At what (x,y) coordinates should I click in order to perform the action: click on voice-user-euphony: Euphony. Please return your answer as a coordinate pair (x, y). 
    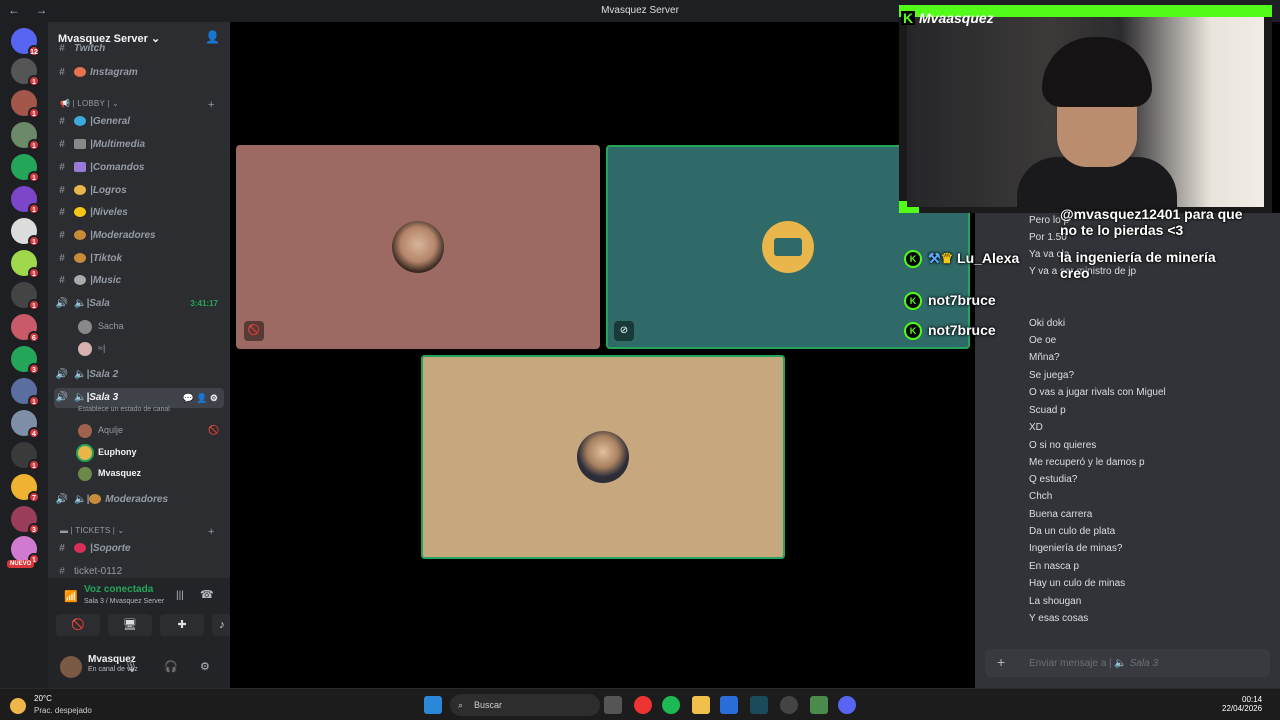
    Looking at the image, I should click on (107, 452).